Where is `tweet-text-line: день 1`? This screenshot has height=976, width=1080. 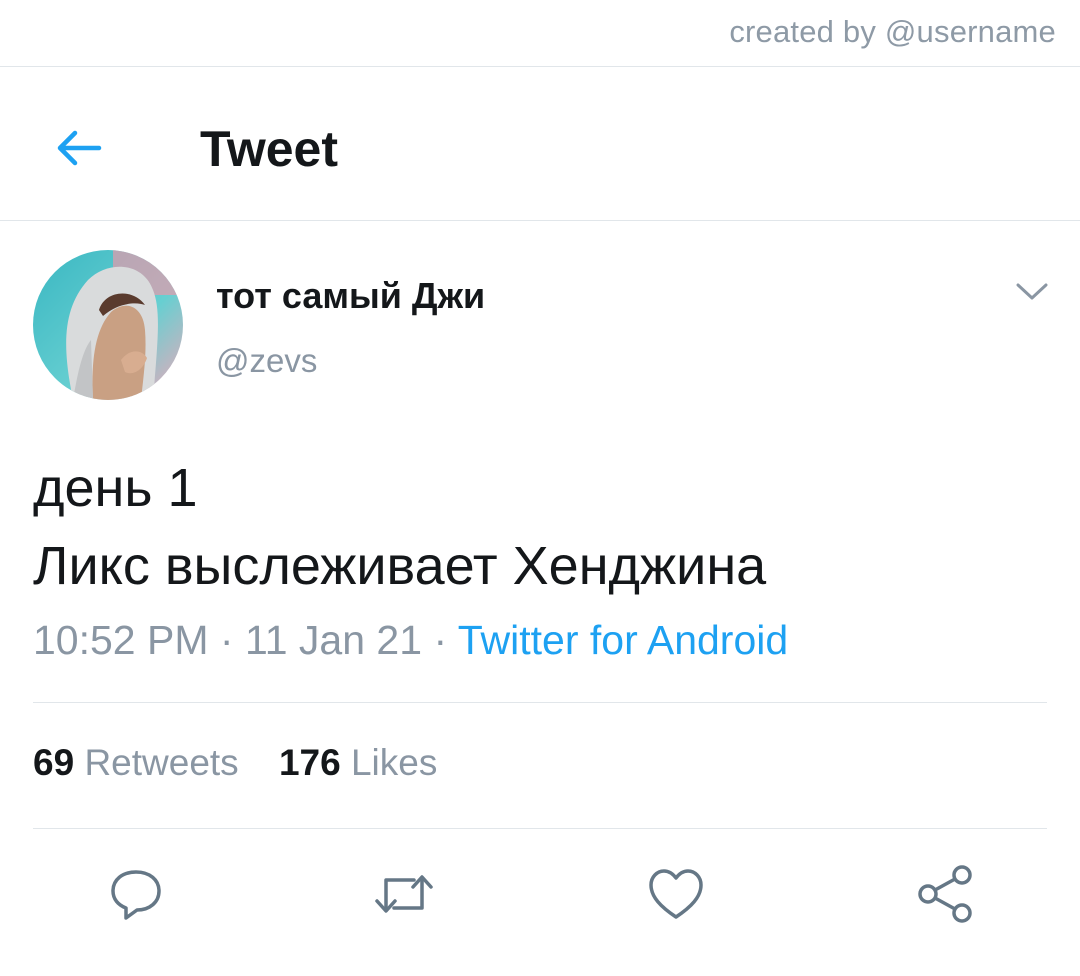 tweet-text-line: день 1 is located at coordinates (115, 488).